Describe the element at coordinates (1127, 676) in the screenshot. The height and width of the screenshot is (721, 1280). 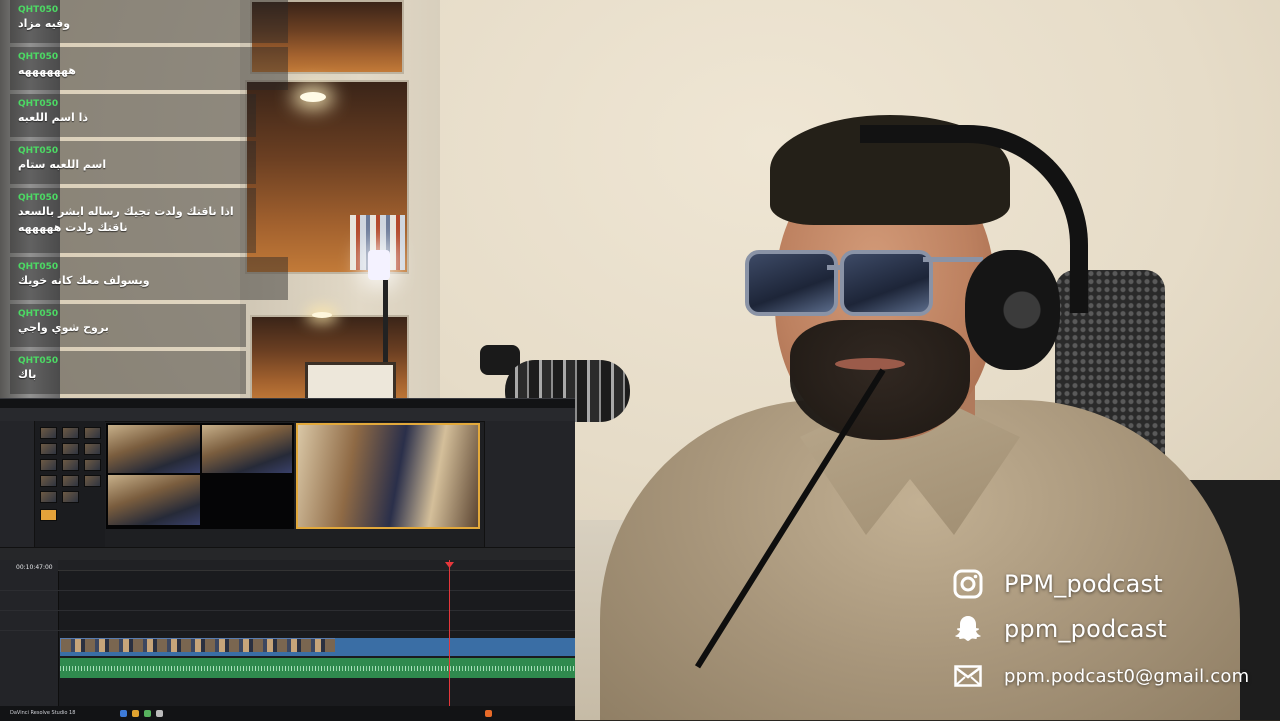
I see `email-address: ppm.podcast0@gmail.com` at that location.